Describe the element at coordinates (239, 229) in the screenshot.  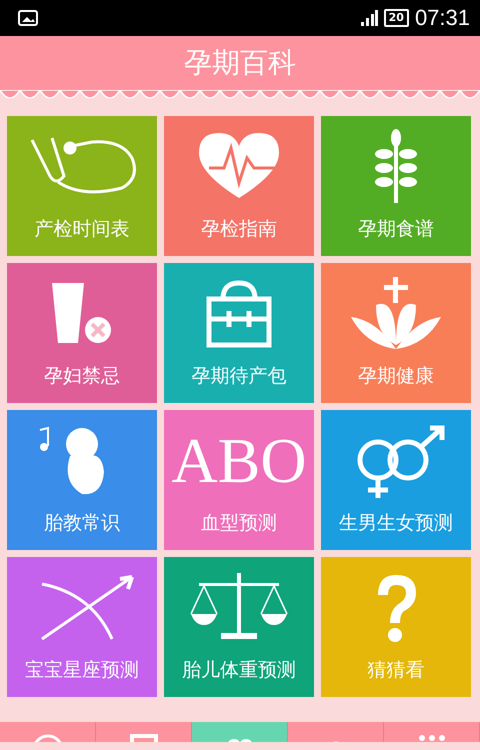
I see `tile-label: 孕检指南` at that location.